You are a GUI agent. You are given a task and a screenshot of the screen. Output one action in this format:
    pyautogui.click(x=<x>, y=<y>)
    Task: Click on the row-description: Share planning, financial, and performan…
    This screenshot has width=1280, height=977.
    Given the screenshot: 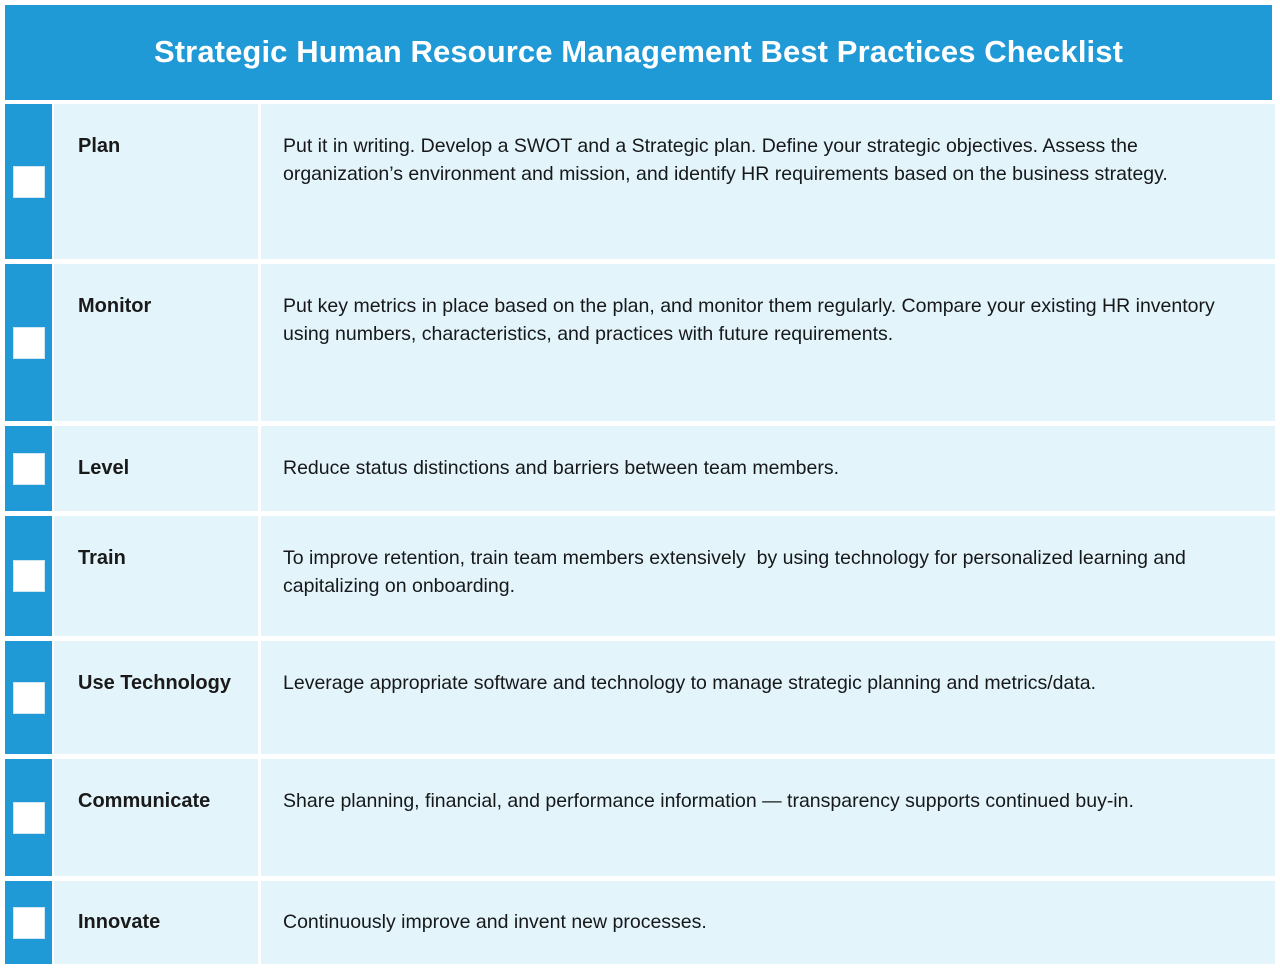 What is the action you would take?
    pyautogui.click(x=708, y=801)
    